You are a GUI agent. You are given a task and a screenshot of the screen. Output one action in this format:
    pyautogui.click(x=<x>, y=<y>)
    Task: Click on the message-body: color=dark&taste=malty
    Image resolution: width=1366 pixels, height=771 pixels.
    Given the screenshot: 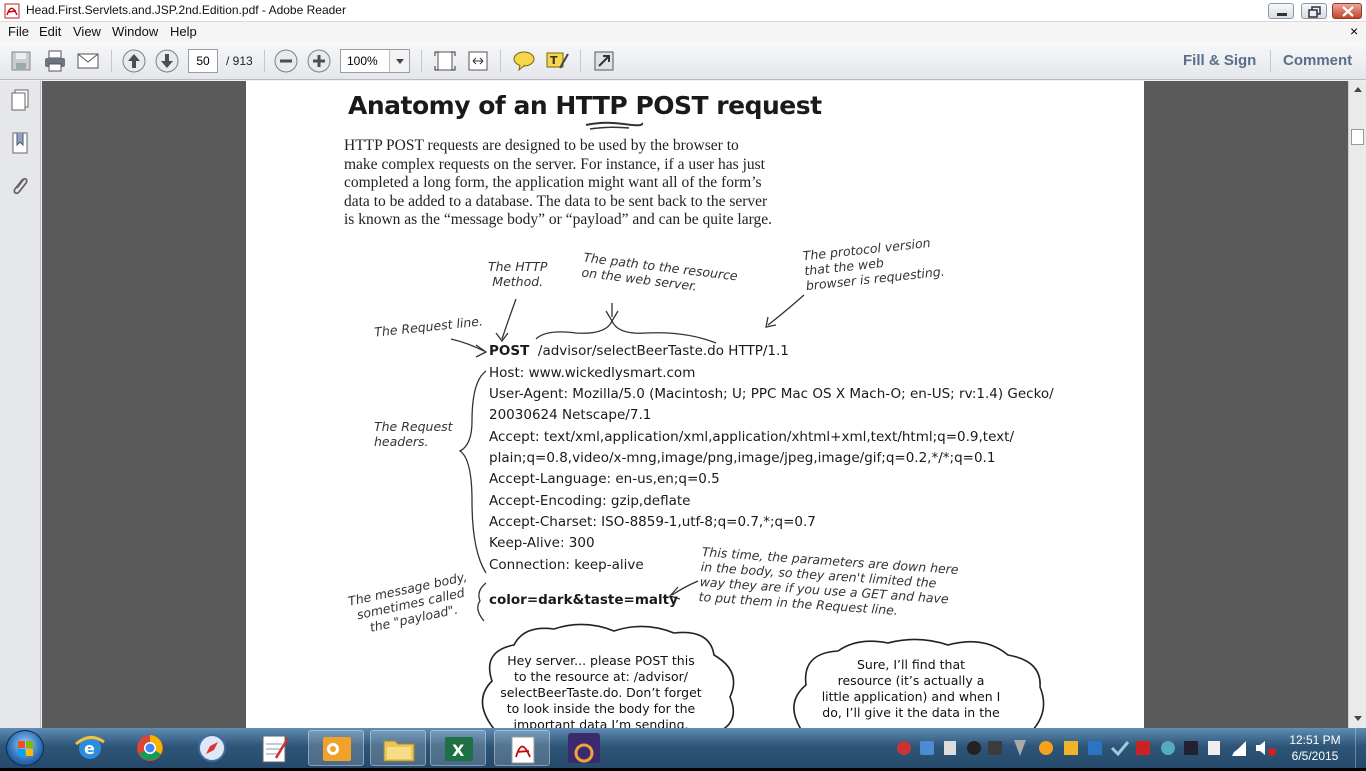 What is the action you would take?
    pyautogui.click(x=583, y=600)
    